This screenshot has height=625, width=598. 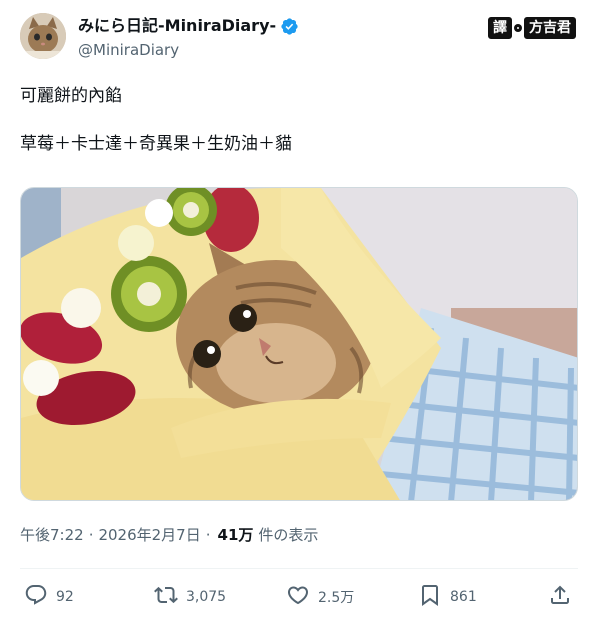 I want to click on bookmark-button: 861, so click(x=447, y=597).